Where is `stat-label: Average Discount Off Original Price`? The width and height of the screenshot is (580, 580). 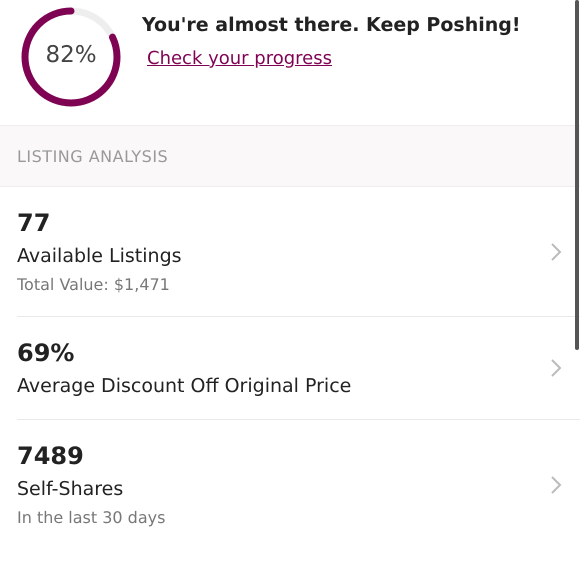
stat-label: Average Discount Off Original Price is located at coordinates (184, 386).